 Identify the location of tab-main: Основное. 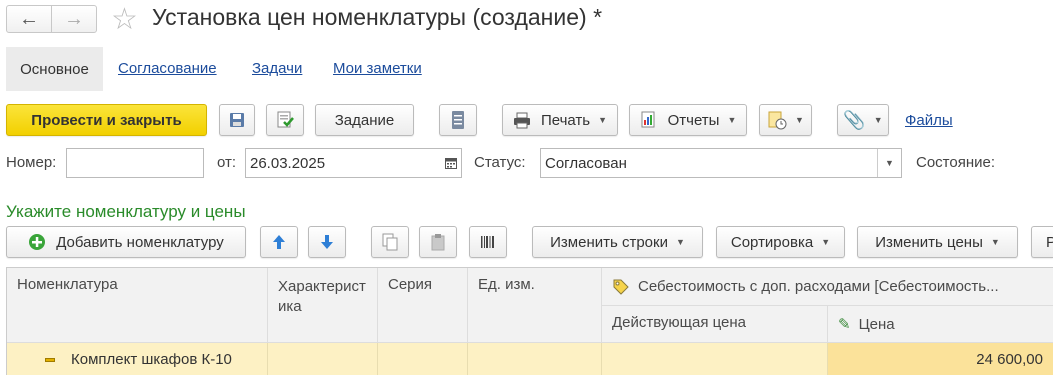
(54, 69).